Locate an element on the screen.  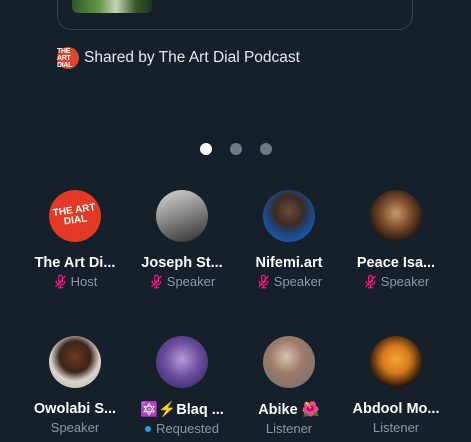
shared-by-text: Shared by The Art Dial Podcast is located at coordinates (192, 57).